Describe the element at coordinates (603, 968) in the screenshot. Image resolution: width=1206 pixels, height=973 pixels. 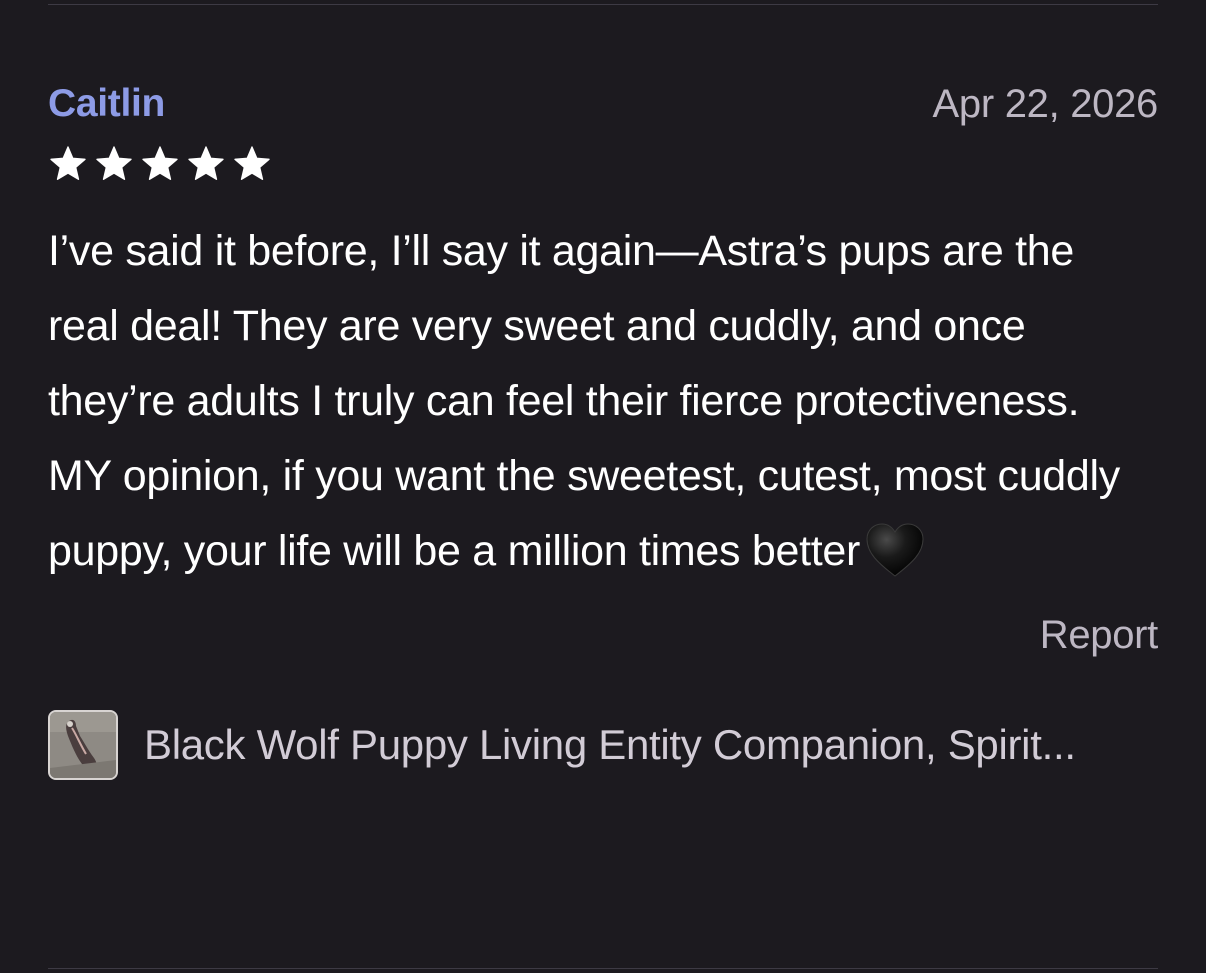
I see `bottom-divider` at that location.